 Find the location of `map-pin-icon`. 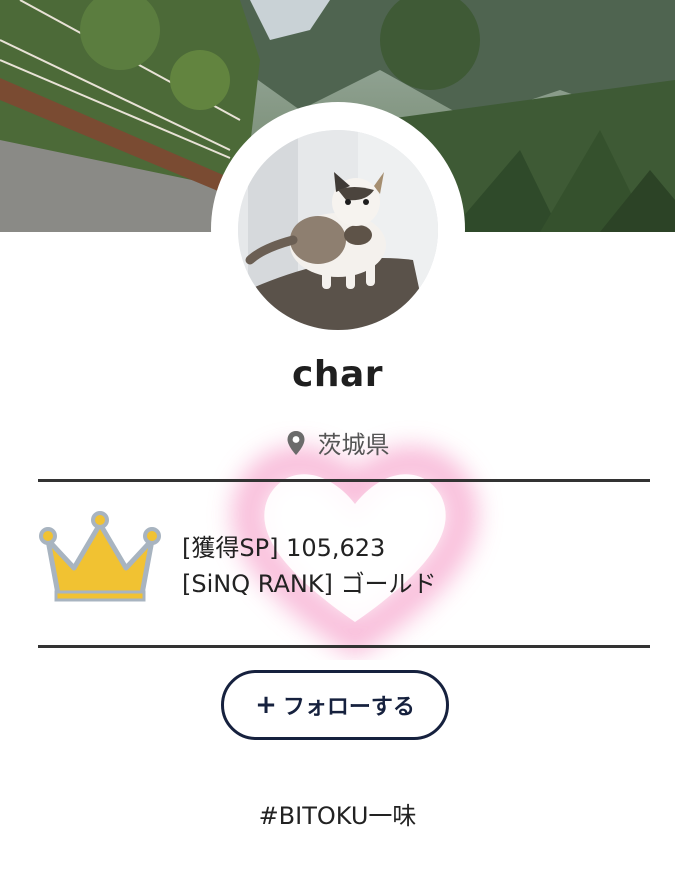

map-pin-icon is located at coordinates (295, 442).